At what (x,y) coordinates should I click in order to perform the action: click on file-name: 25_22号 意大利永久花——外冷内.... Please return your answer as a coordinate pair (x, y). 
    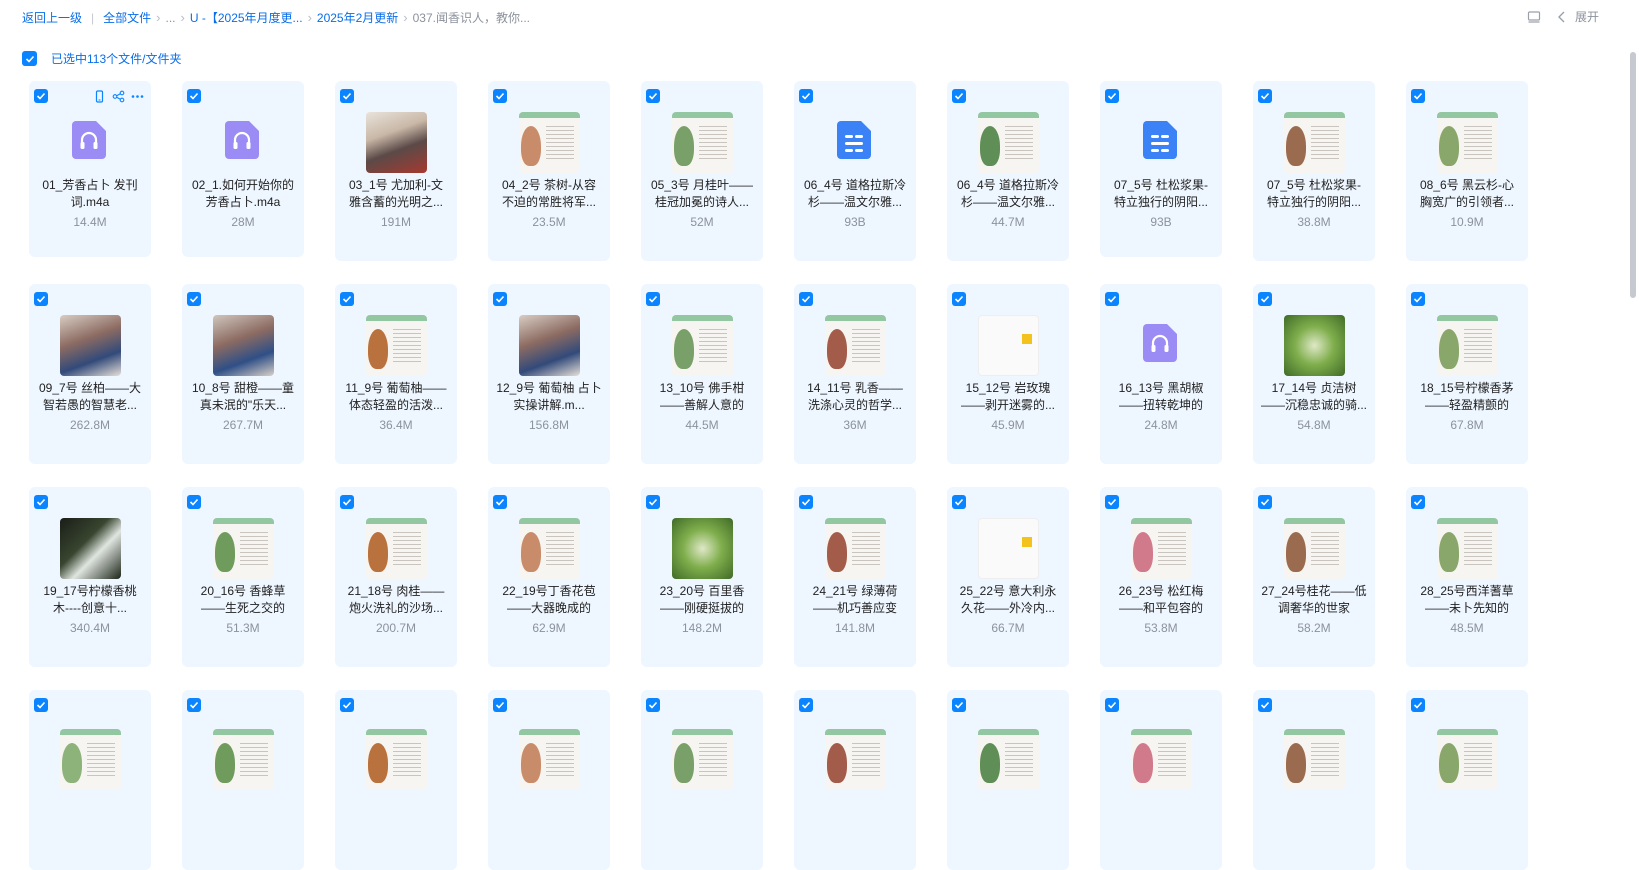
    Looking at the image, I should click on (1008, 600).